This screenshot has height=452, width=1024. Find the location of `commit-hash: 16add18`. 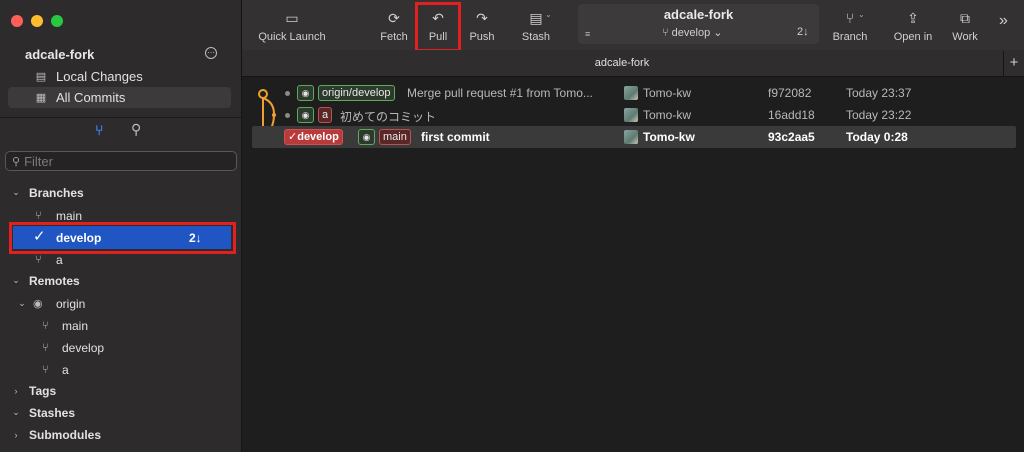

commit-hash: 16add18 is located at coordinates (791, 115).